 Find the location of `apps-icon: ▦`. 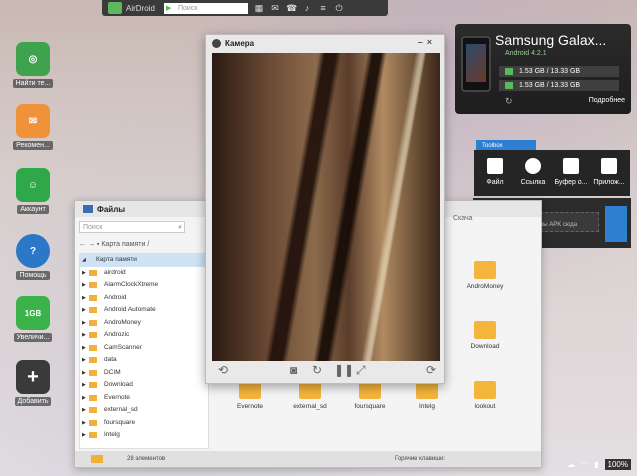

apps-icon: ▦ is located at coordinates (259, 8).